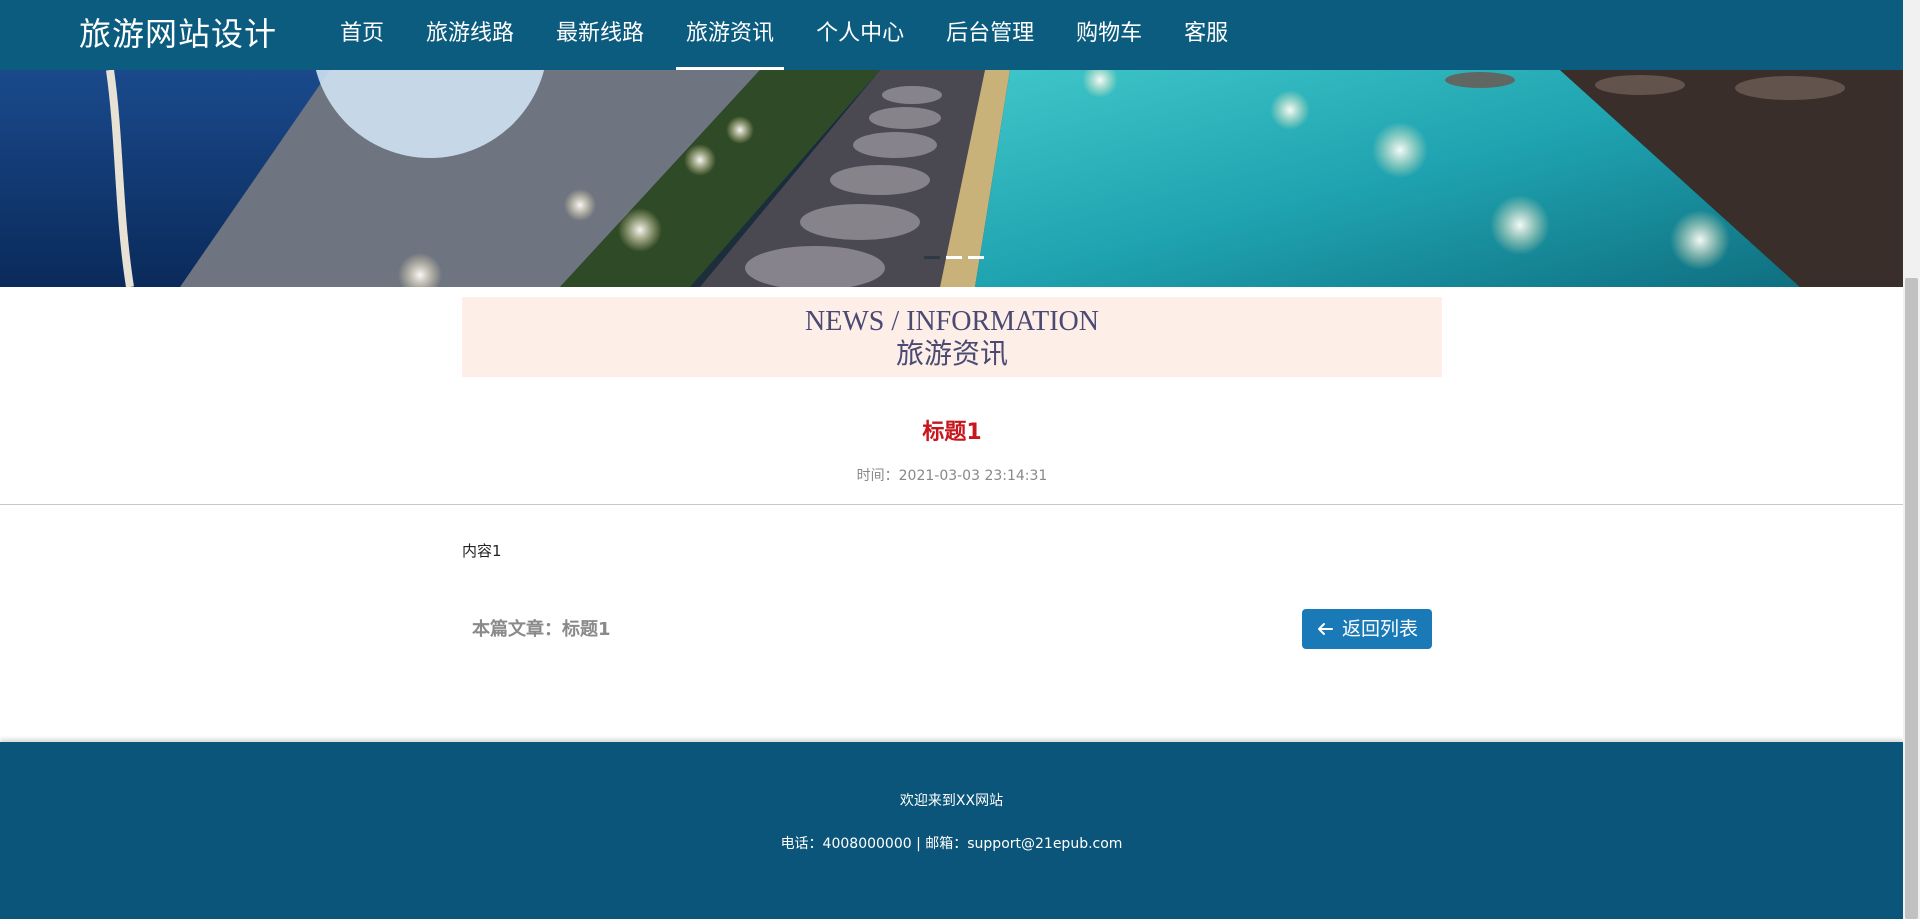 The image size is (1920, 919). What do you see at coordinates (470, 35) in the screenshot?
I see `nav-item-routes: 旅游线路` at bounding box center [470, 35].